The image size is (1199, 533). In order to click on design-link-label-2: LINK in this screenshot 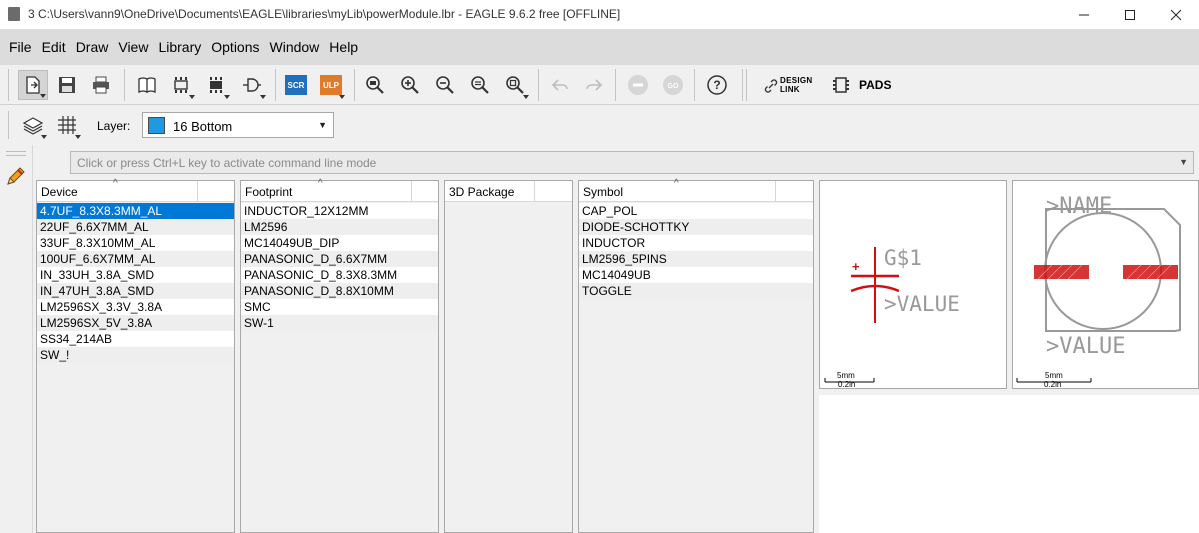, I will do `click(790, 89)`.